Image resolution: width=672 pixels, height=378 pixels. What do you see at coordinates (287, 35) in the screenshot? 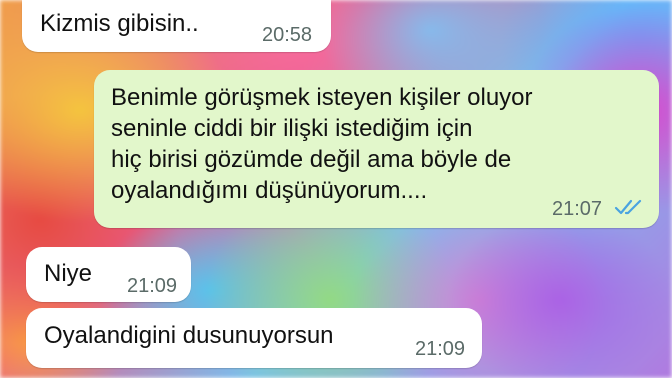
I see `message-time: 20:58` at bounding box center [287, 35].